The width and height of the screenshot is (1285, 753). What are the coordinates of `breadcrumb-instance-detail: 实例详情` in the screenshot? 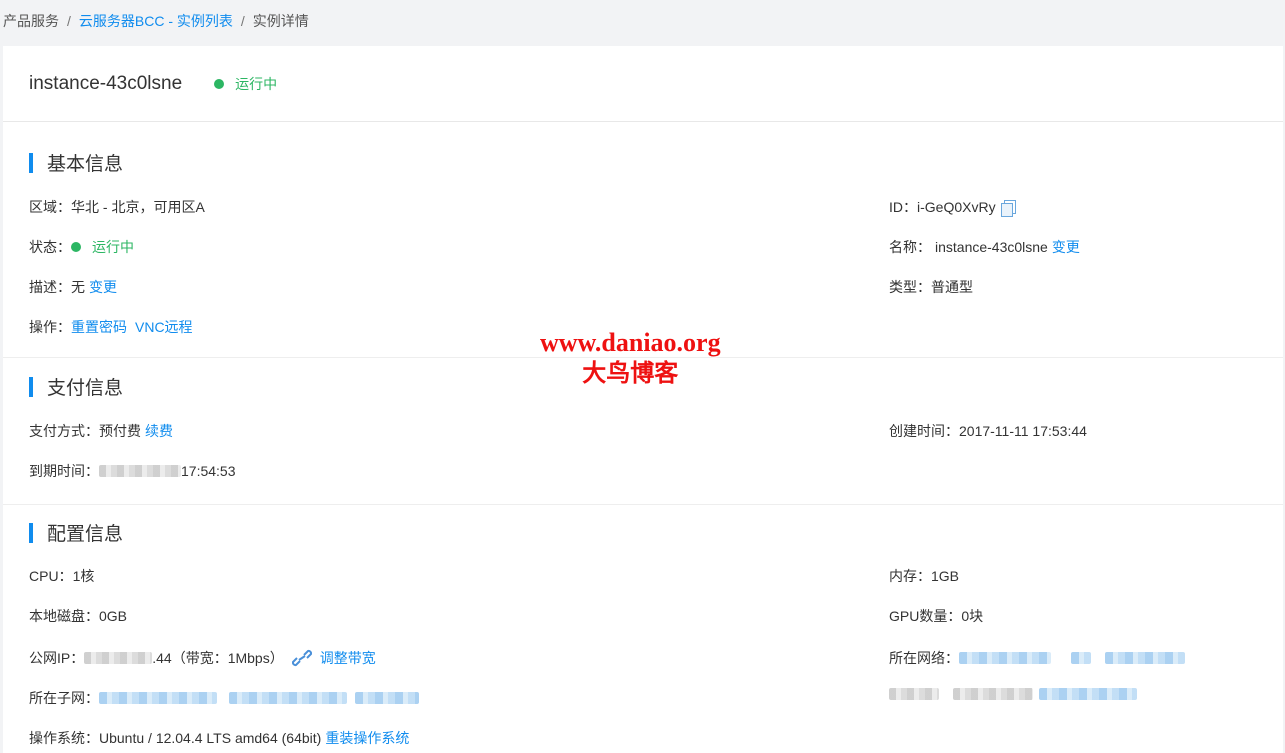 It's located at (280, 21).